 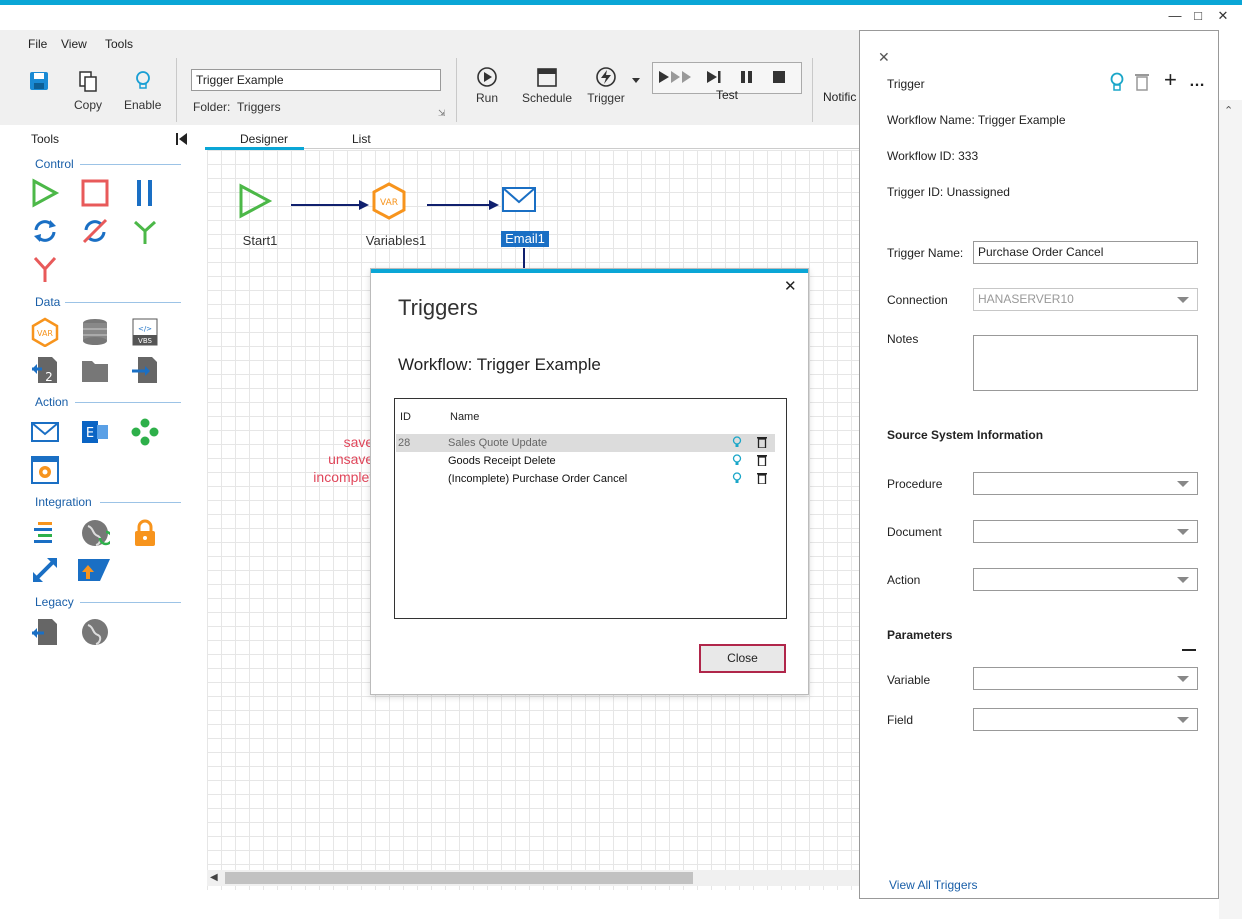 I want to click on schedule-button: Schedule, so click(x=547, y=85).